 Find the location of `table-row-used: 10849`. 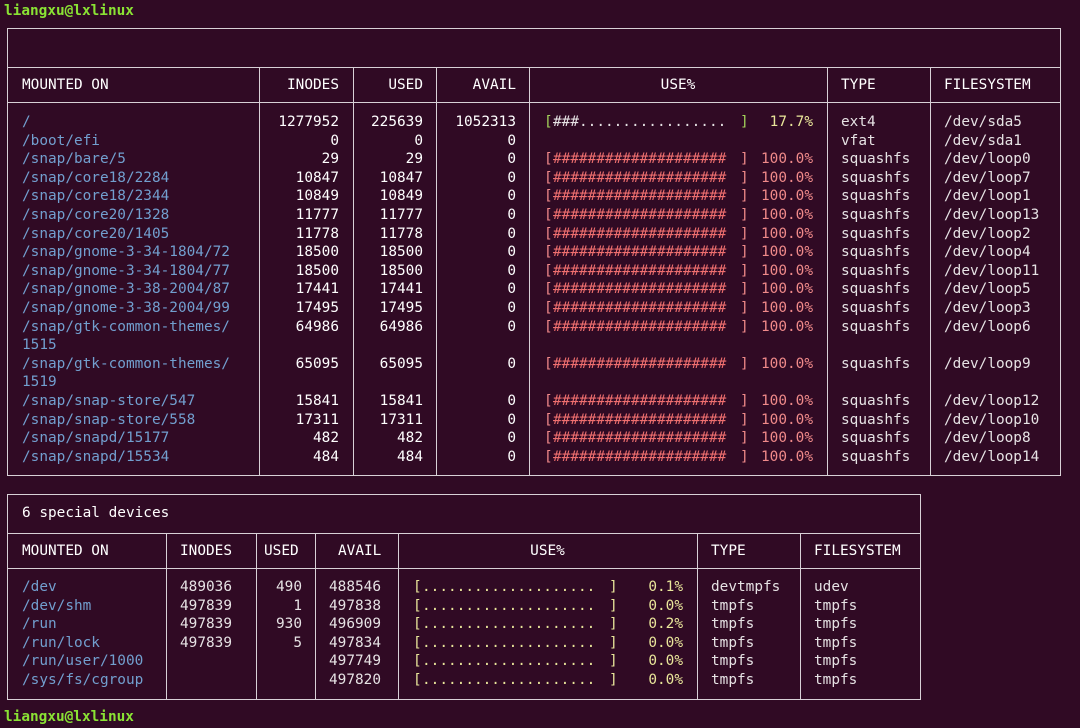

table-row-used: 10849 is located at coordinates (401, 196).